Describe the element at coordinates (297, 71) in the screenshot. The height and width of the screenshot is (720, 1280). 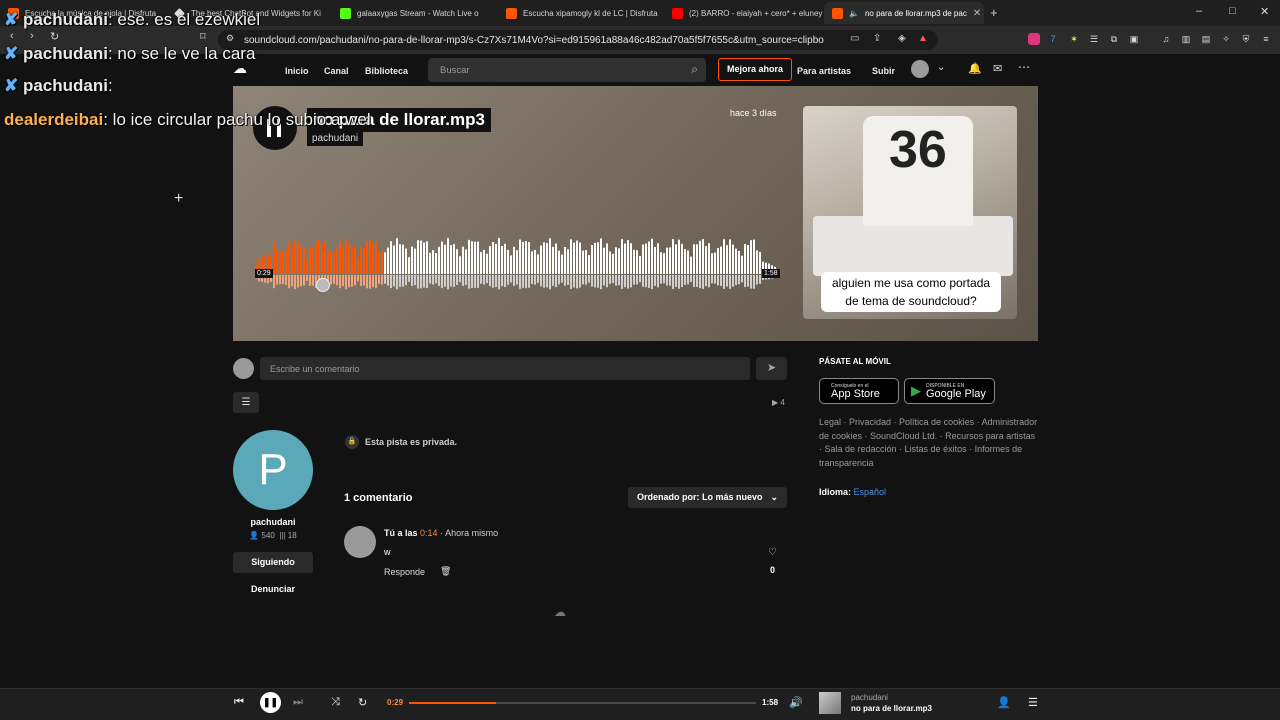
I see `nav-inicio: Inicio` at that location.